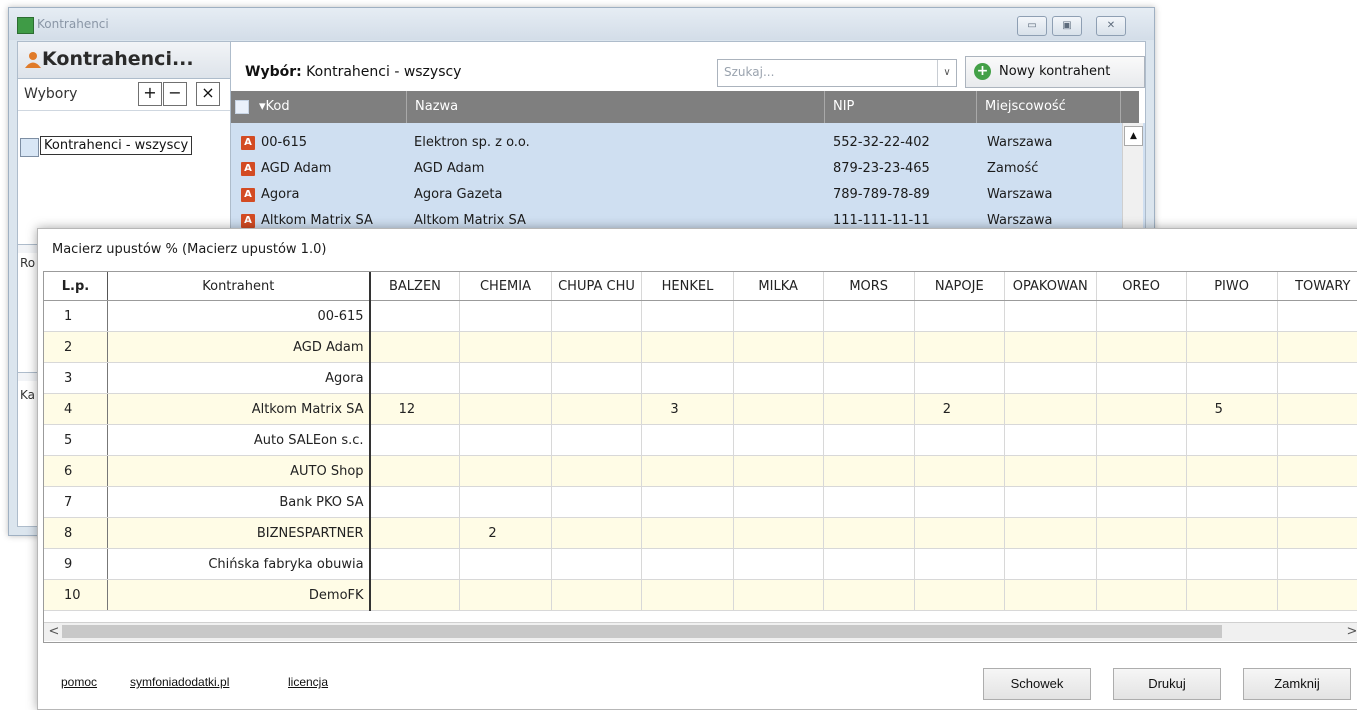 Image resolution: width=1357 pixels, height=710 pixels. What do you see at coordinates (239, 286) in the screenshot?
I see `column-header-kontrahent: Kontrahent` at bounding box center [239, 286].